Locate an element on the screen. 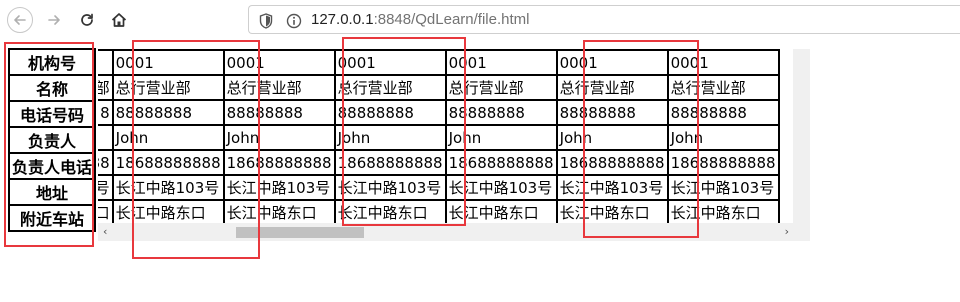  browser-toolbar: 127.0.0.1:8848/QdLearn/file.html is located at coordinates (480, 20).